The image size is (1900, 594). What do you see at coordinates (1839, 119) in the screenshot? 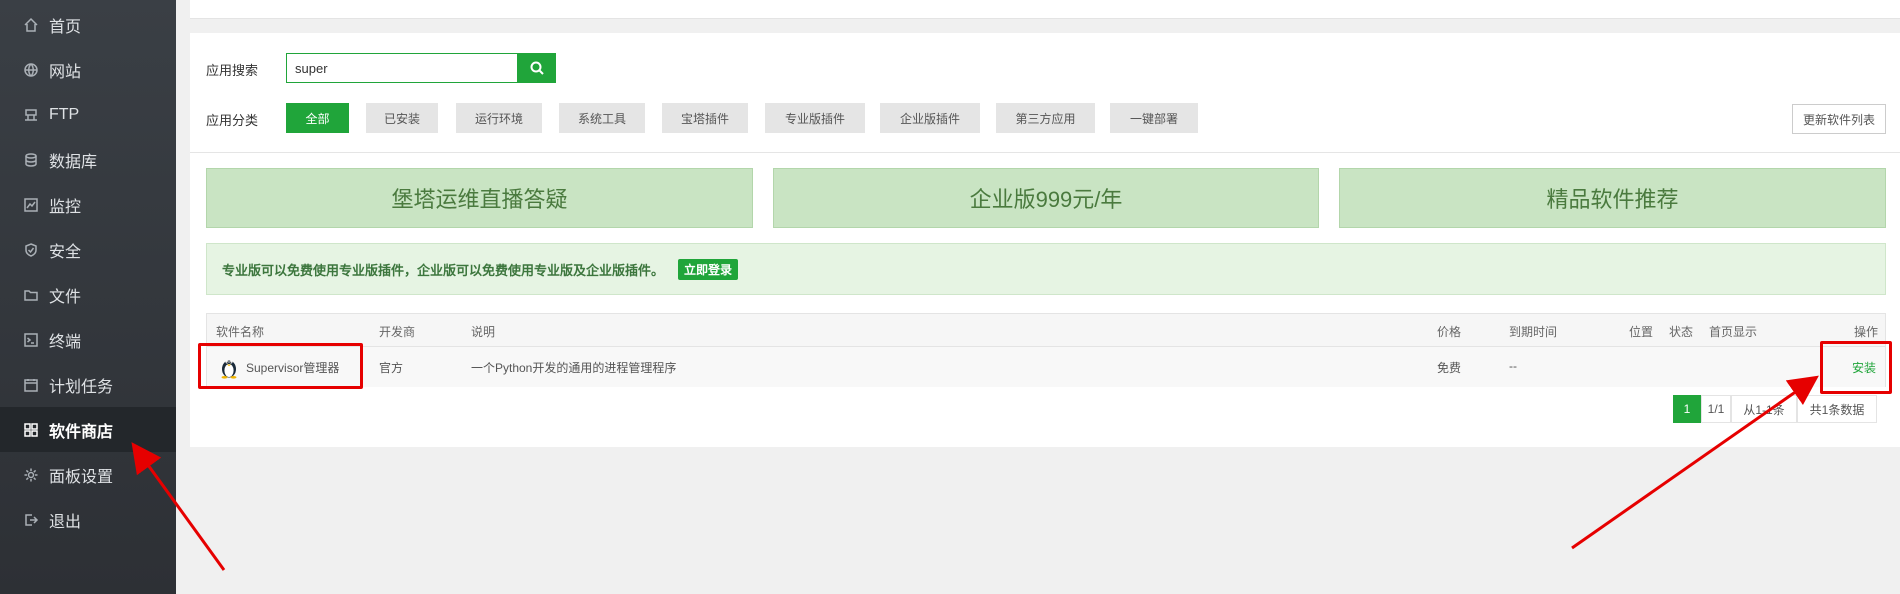
I see `update-software-list-button: 更新软件列表` at bounding box center [1839, 119].